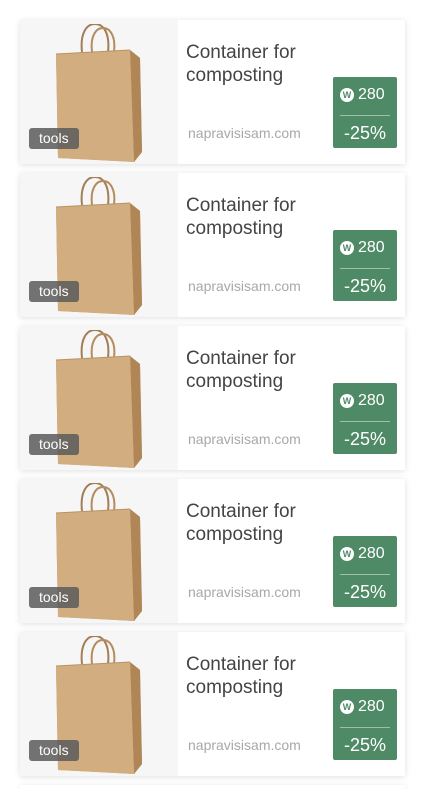 The height and width of the screenshot is (789, 426). I want to click on product-card-partial, so click(212, 787).